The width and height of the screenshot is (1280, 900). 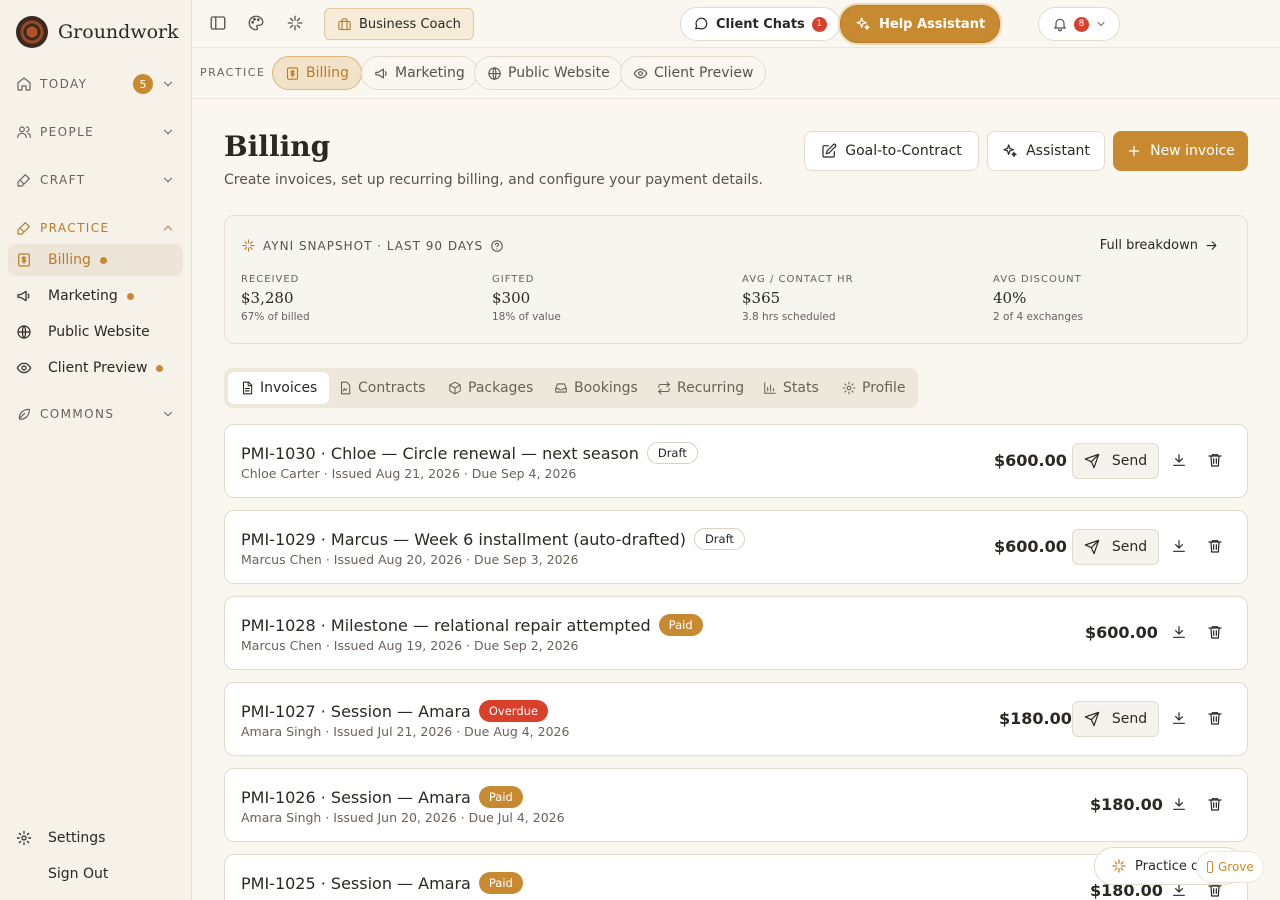 I want to click on assistant-button: Assistant, so click(x=1046, y=151).